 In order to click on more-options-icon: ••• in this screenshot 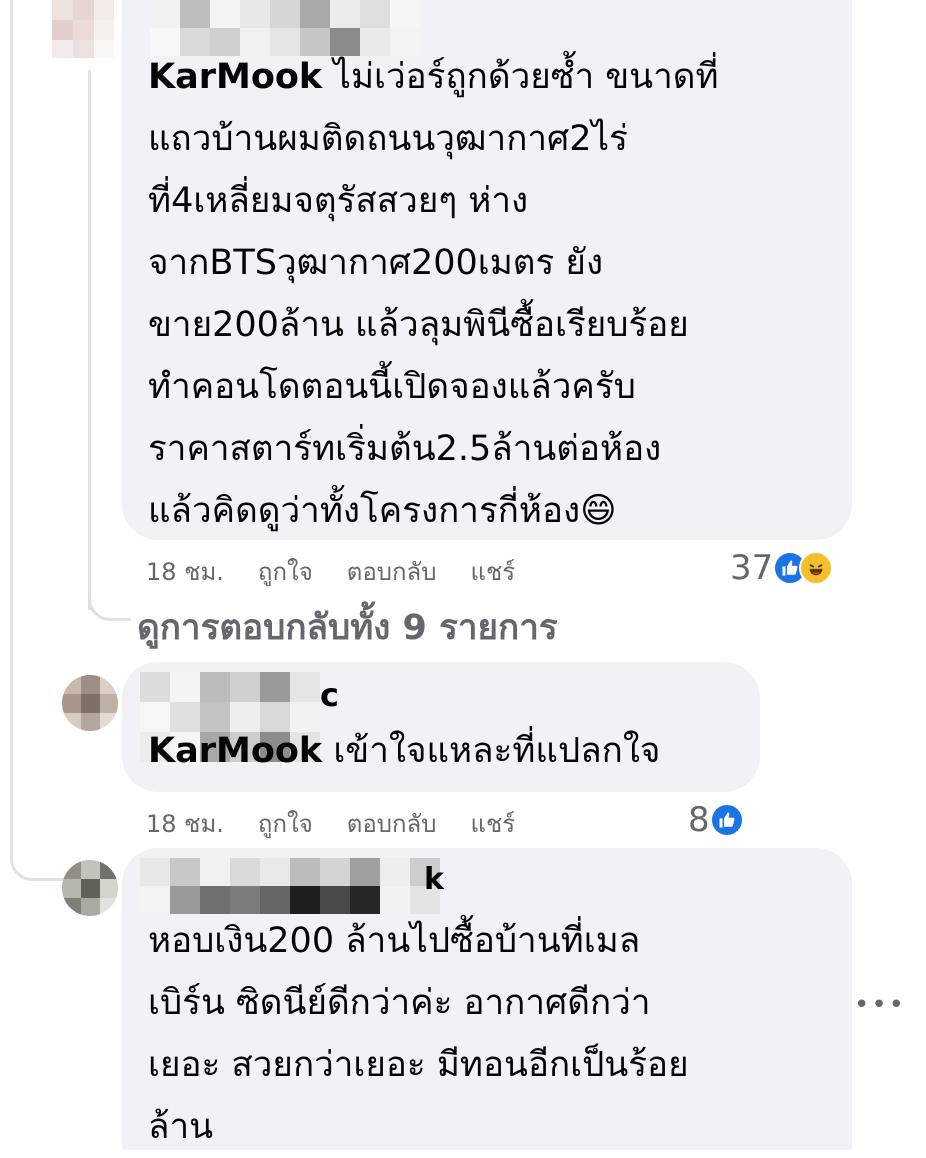, I will do `click(880, 1005)`.